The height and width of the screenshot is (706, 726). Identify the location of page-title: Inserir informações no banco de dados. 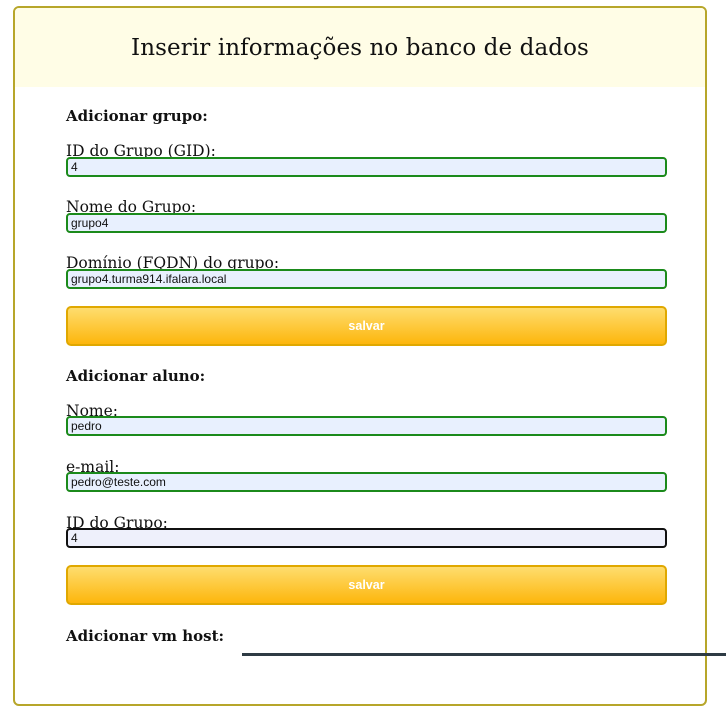
(360, 47).